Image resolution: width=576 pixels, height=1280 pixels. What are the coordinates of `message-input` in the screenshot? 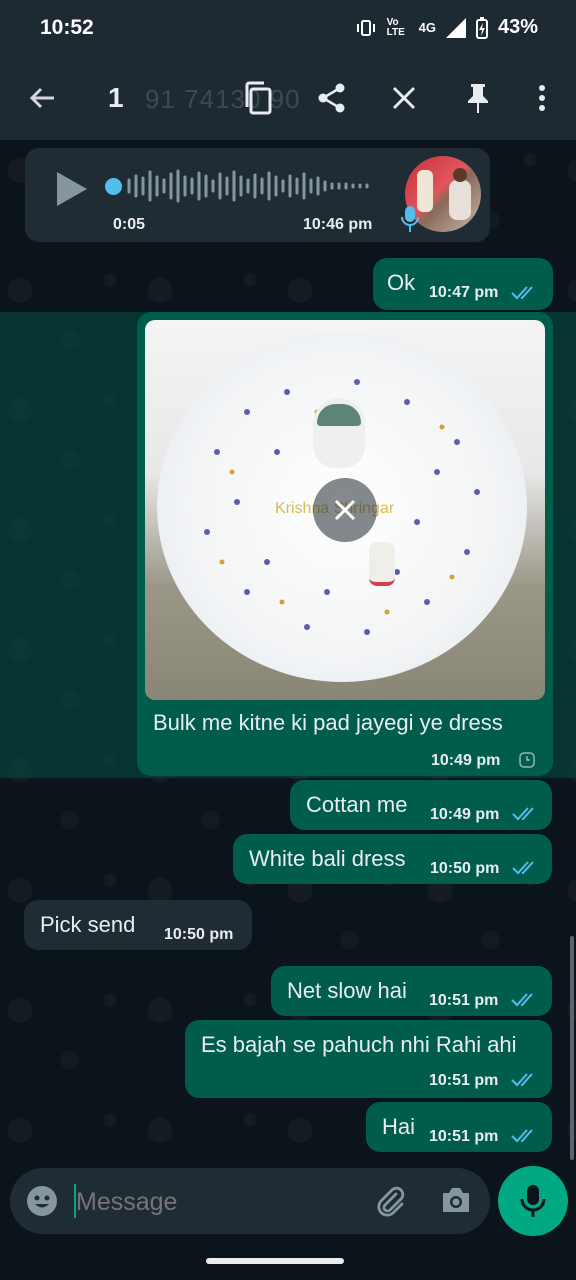 It's located at (216, 1202).